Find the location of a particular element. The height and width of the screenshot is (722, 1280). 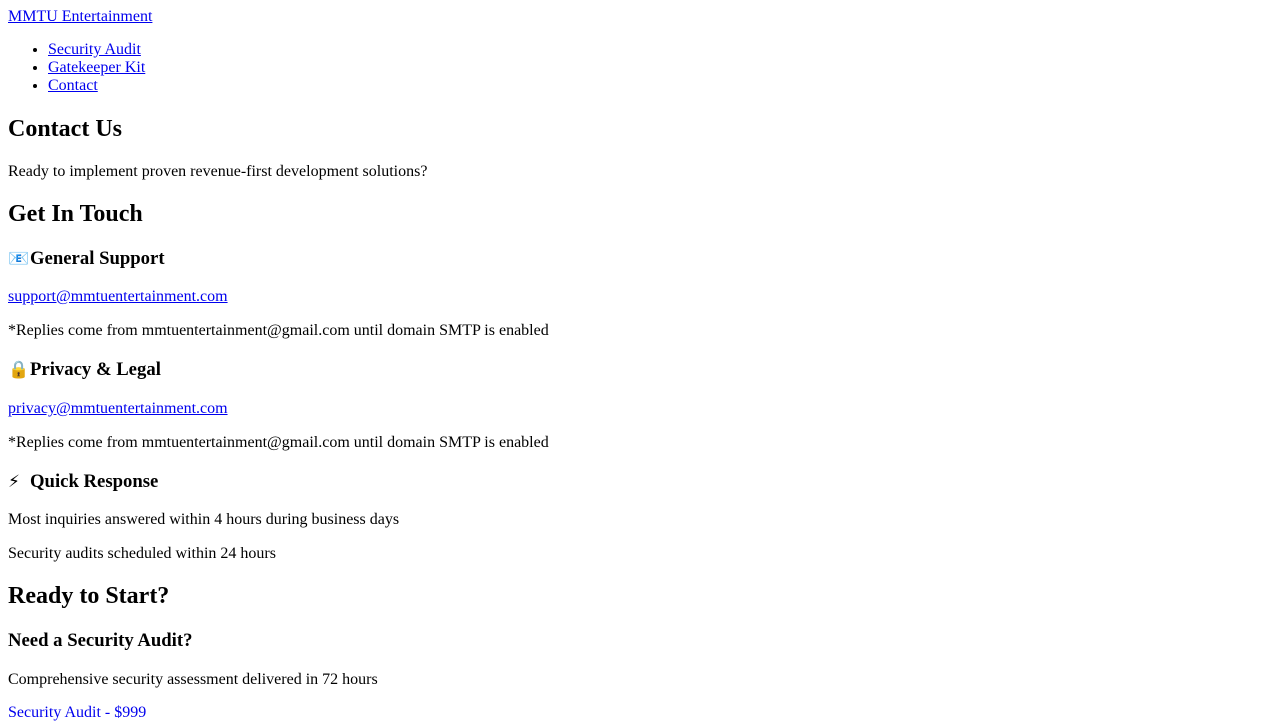

quick-response-title: Quick Response is located at coordinates (94, 481).